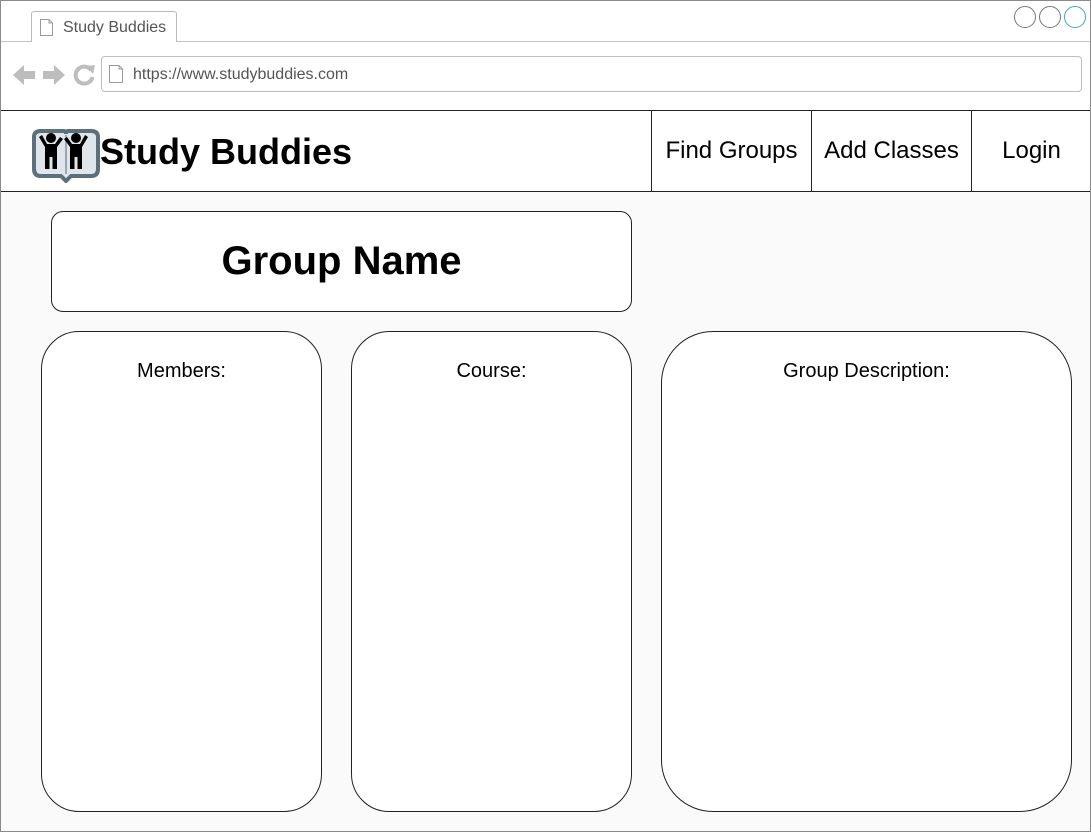 The width and height of the screenshot is (1091, 832). I want to click on group-description-label: Group Description:, so click(866, 371).